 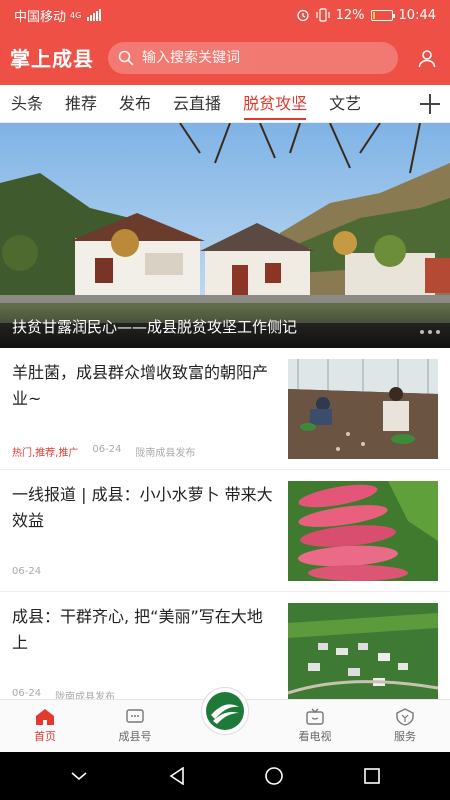 What do you see at coordinates (76, 15) in the screenshot?
I see `network-type: 4G` at bounding box center [76, 15].